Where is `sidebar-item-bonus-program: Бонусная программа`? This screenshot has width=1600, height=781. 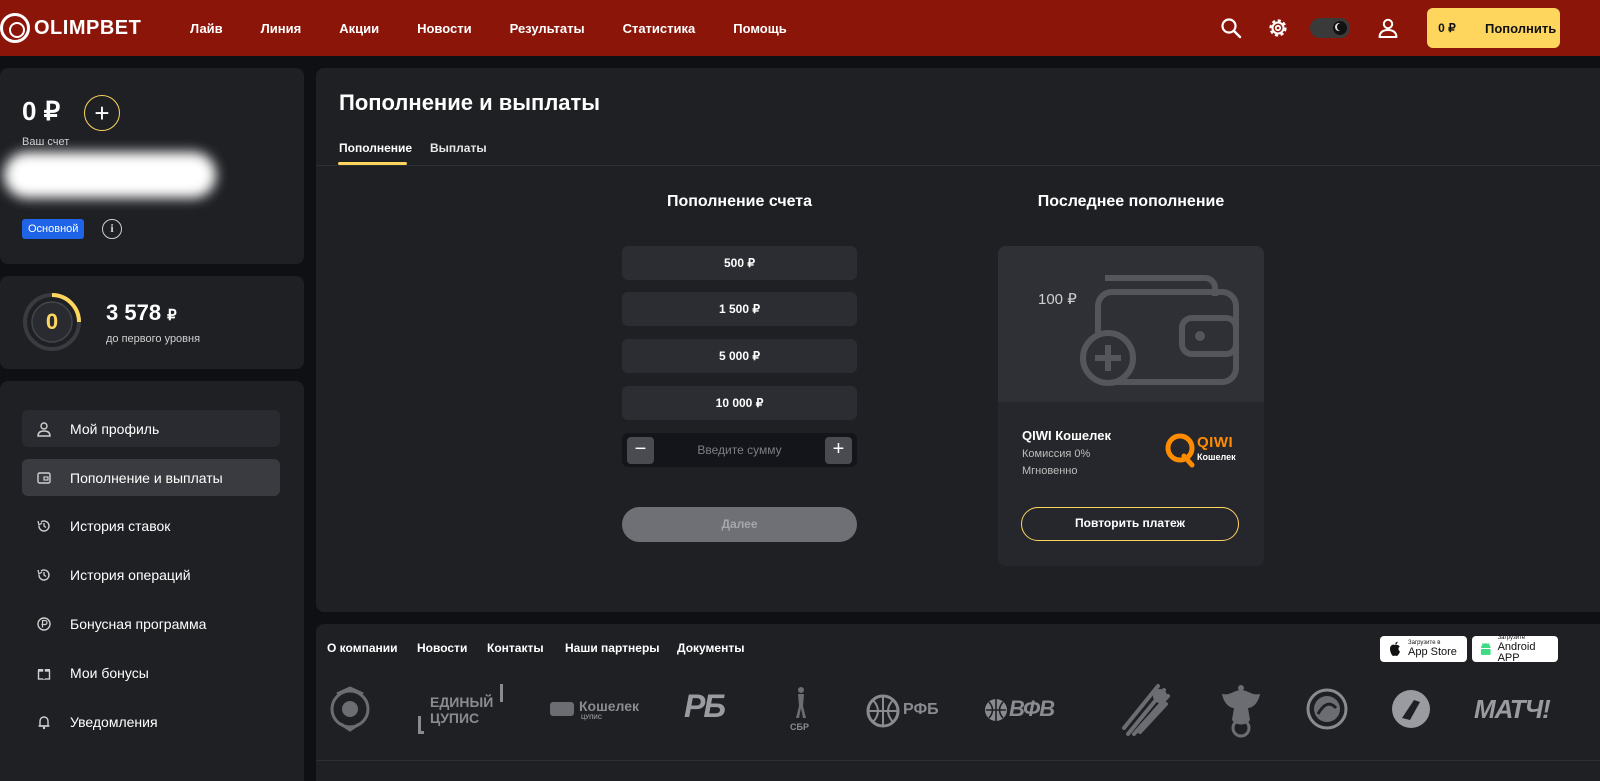 sidebar-item-bonus-program: Бонусная программа is located at coordinates (151, 623).